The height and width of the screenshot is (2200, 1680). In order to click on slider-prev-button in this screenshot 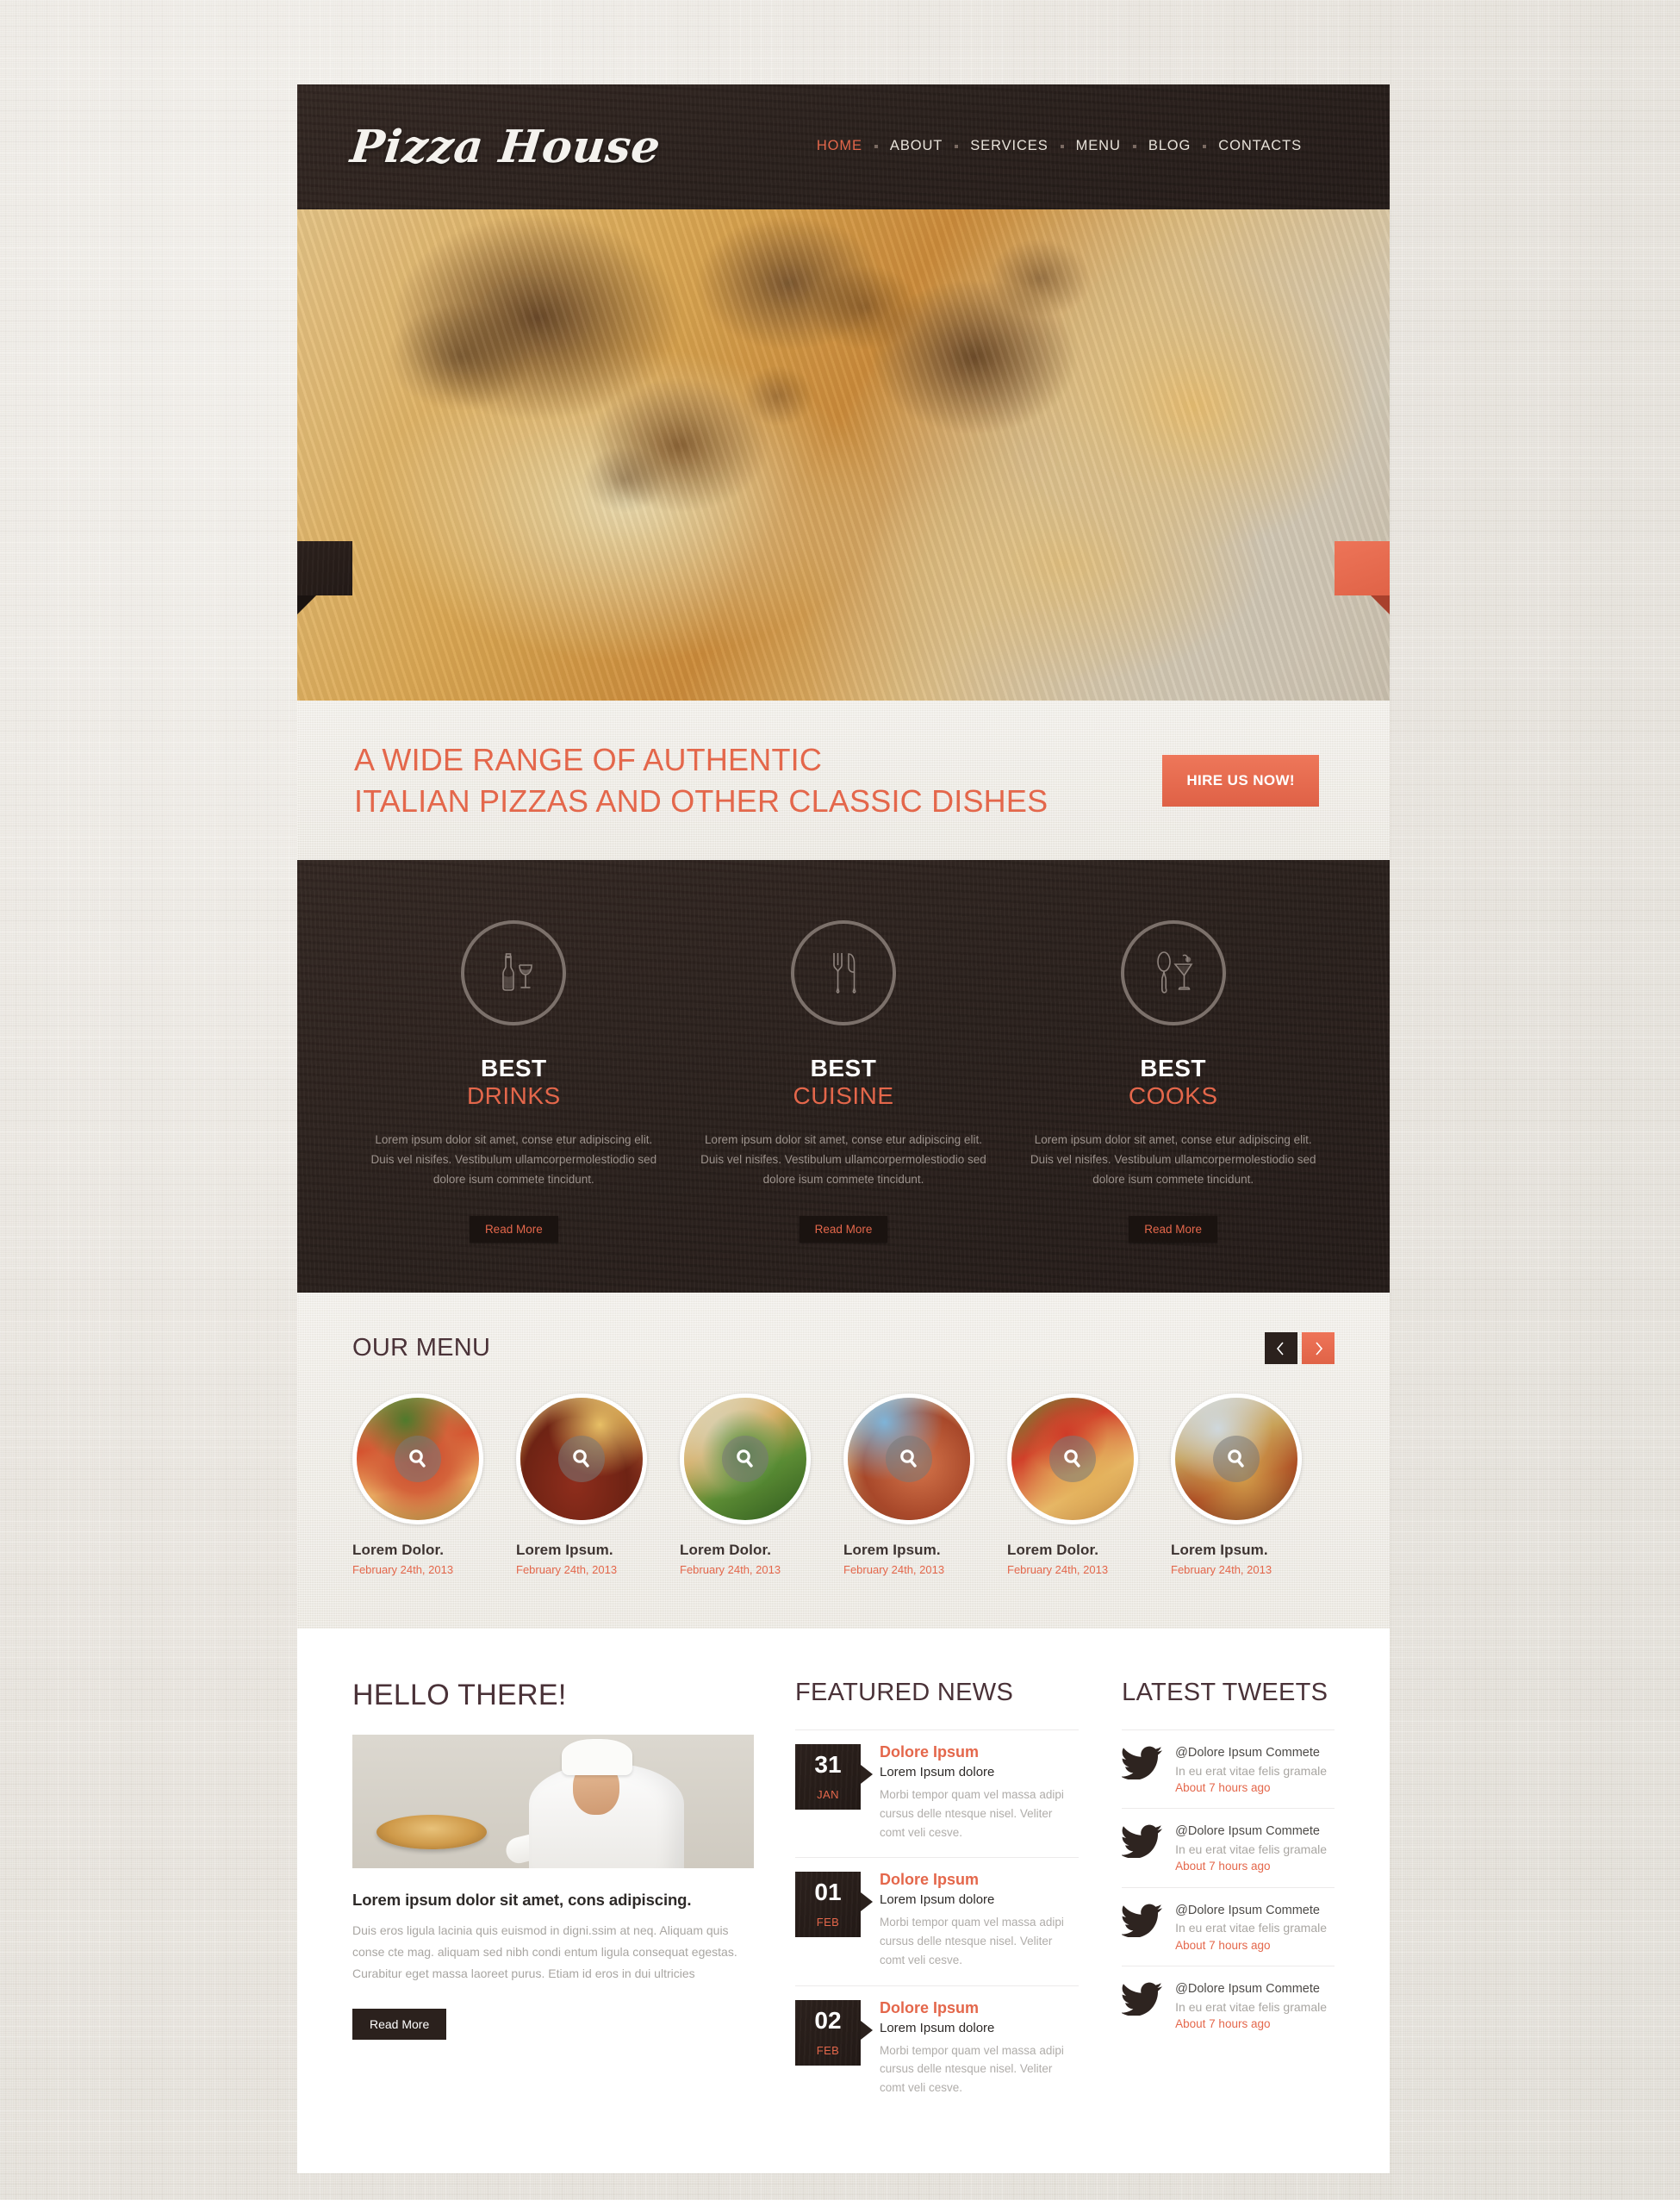, I will do `click(324, 577)`.